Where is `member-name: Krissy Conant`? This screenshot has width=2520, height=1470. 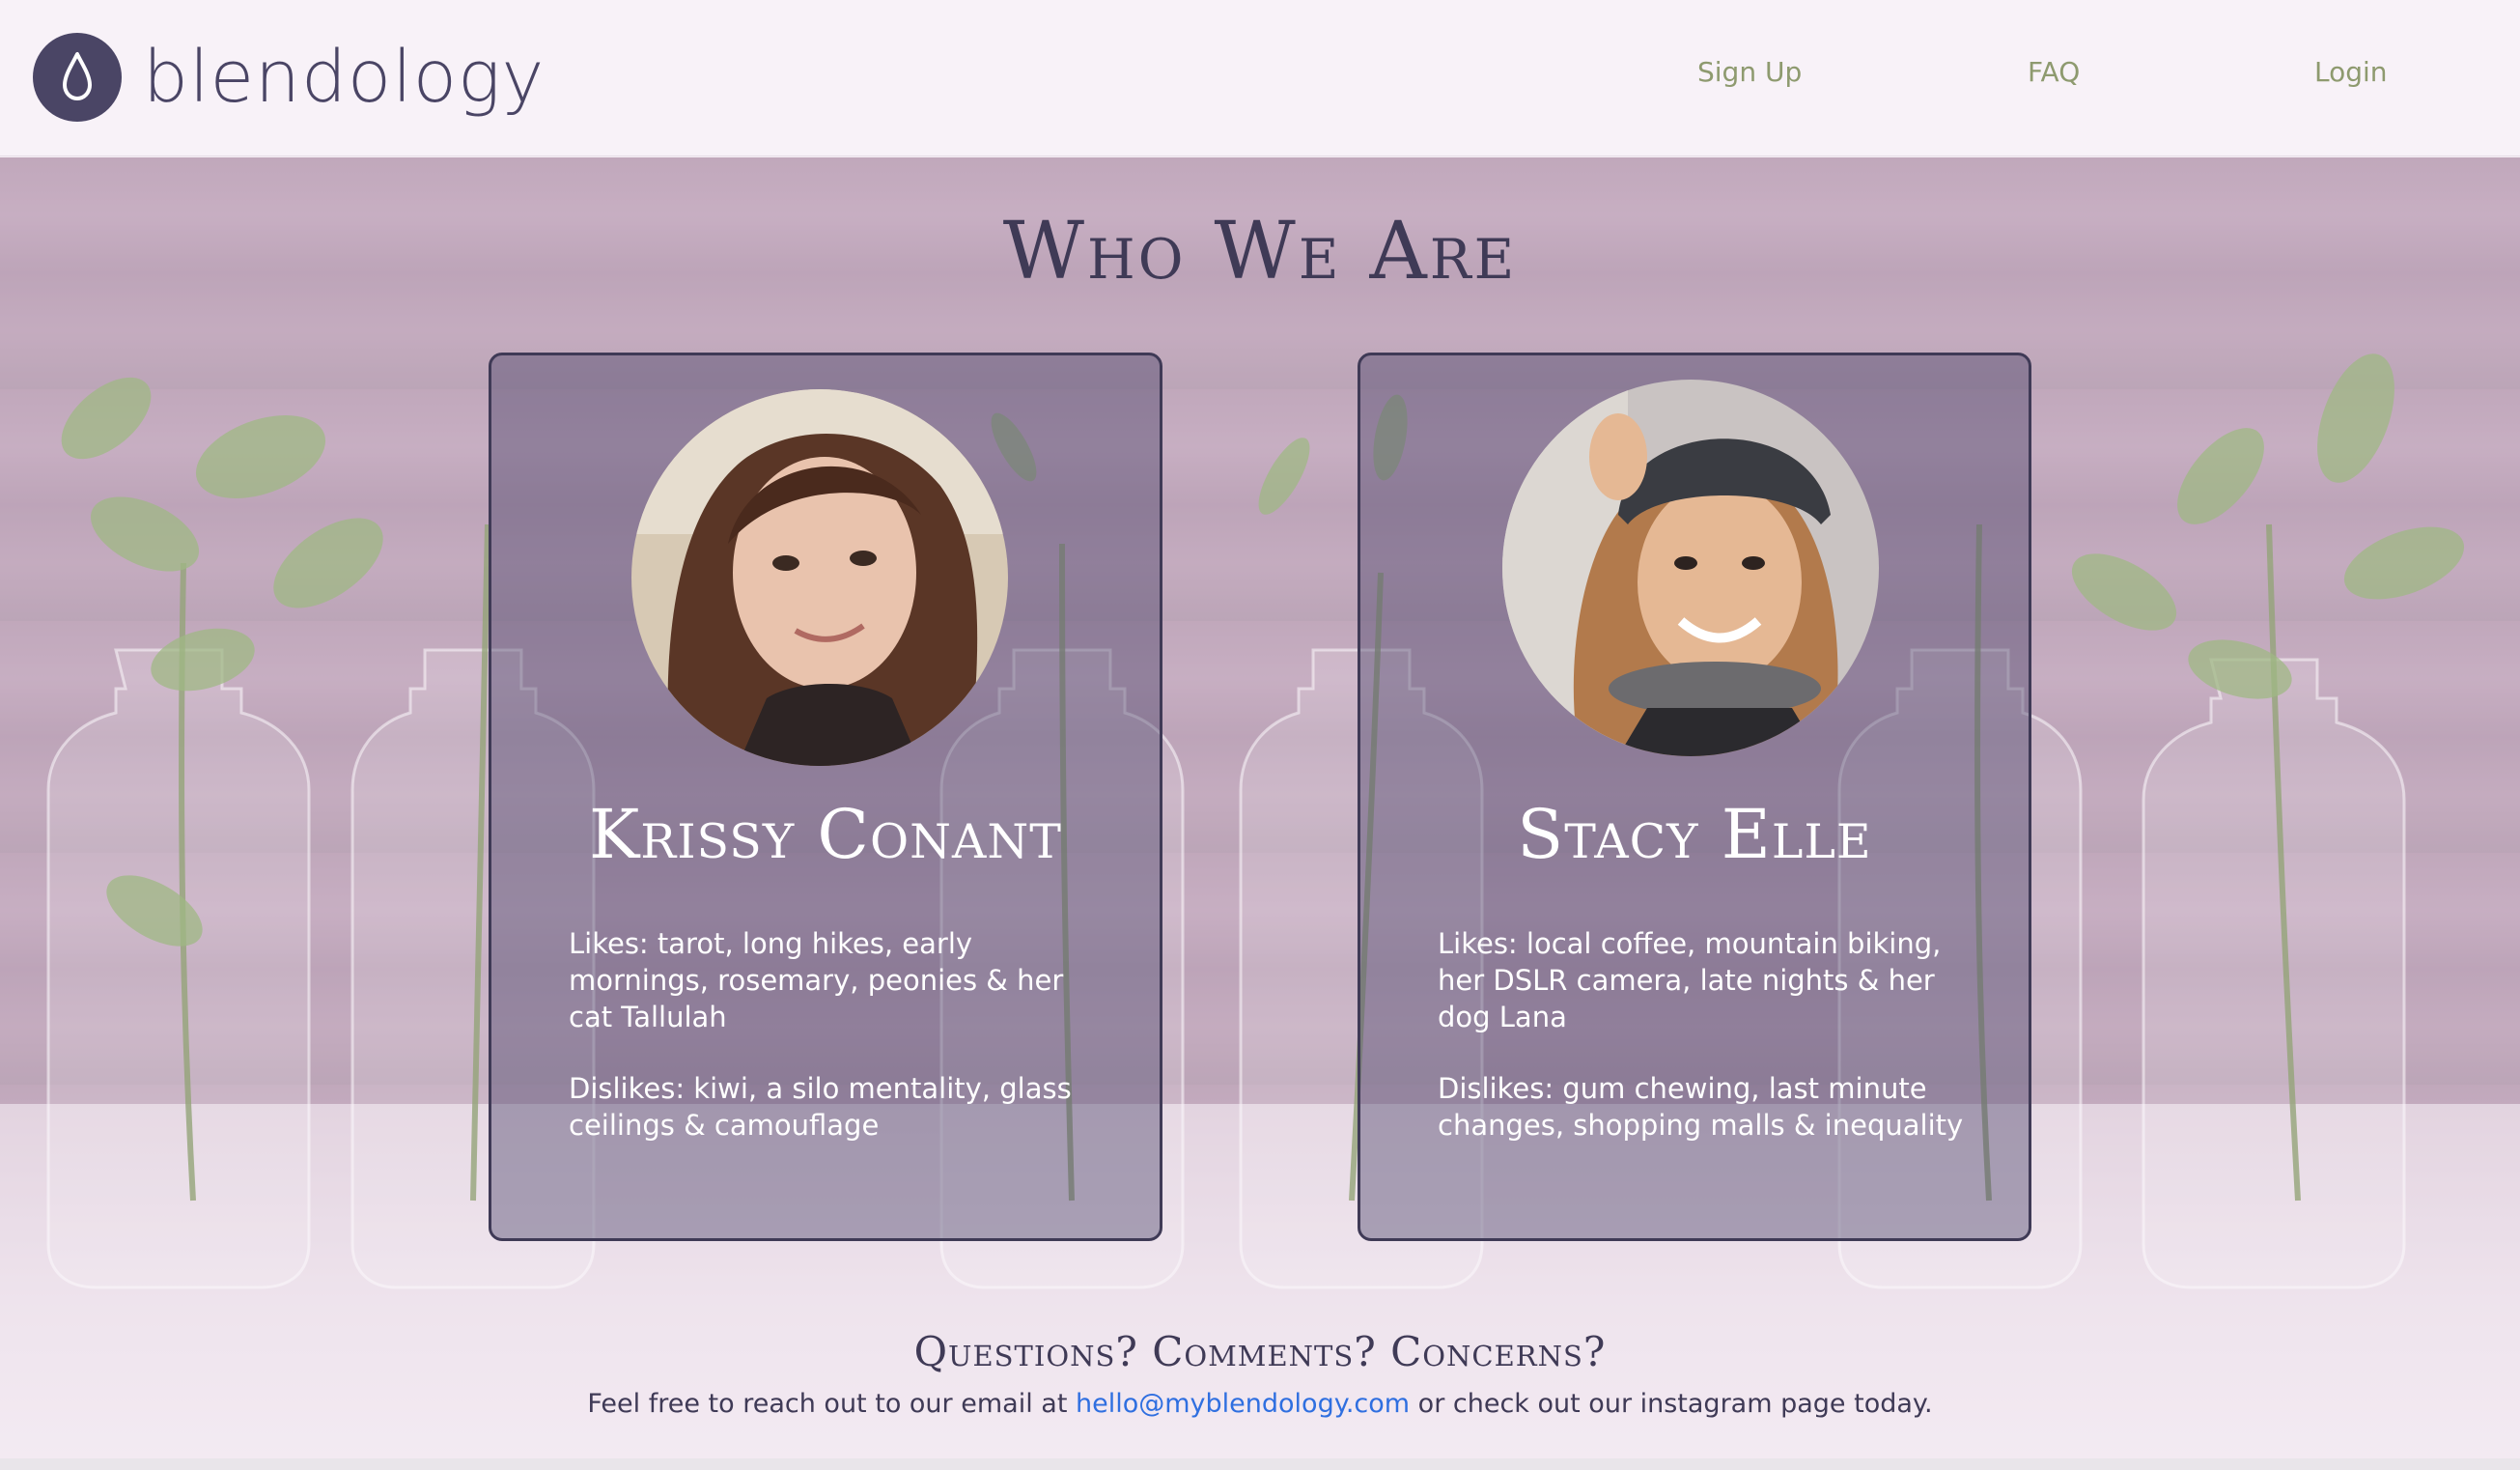 member-name: Krissy Conant is located at coordinates (826, 834).